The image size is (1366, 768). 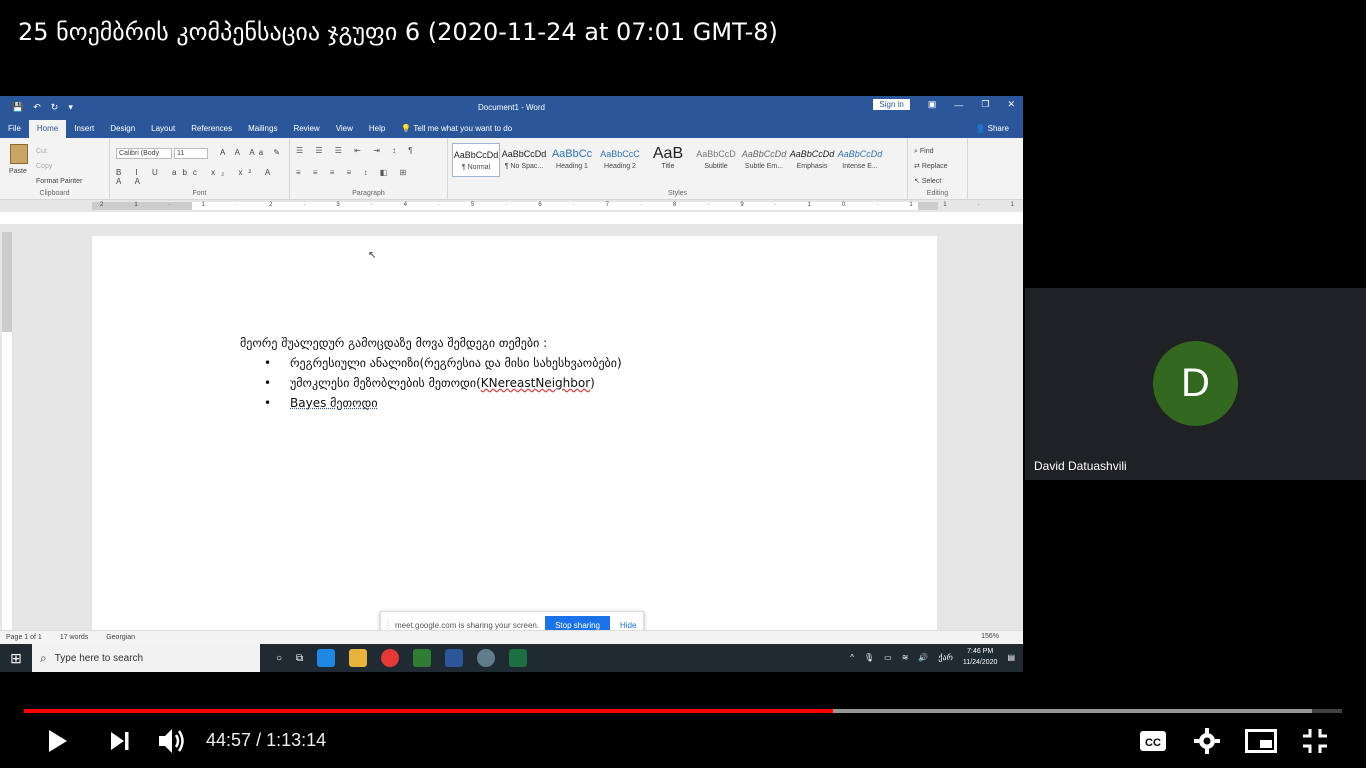 What do you see at coordinates (628, 625) in the screenshot?
I see `hide-button: Hide` at bounding box center [628, 625].